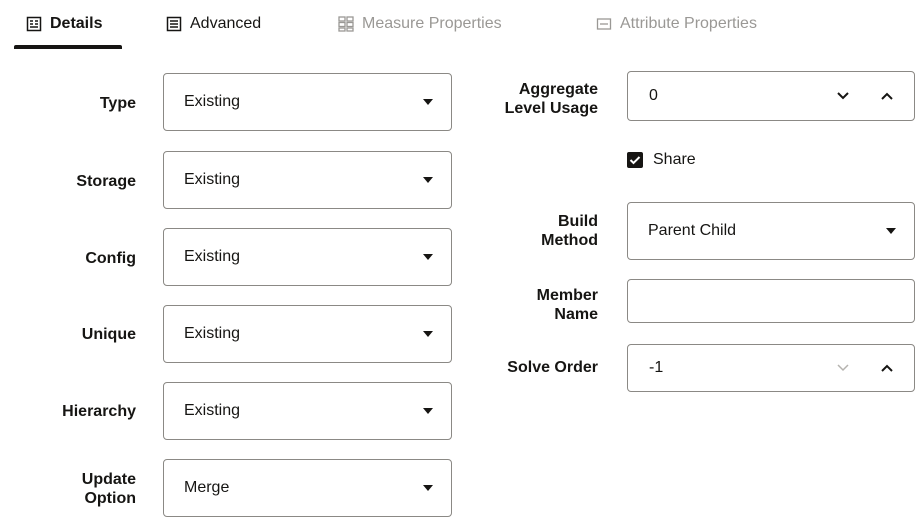 The width and height of the screenshot is (917, 518). What do you see at coordinates (212, 410) in the screenshot?
I see `hierarchy-value: Existing` at bounding box center [212, 410].